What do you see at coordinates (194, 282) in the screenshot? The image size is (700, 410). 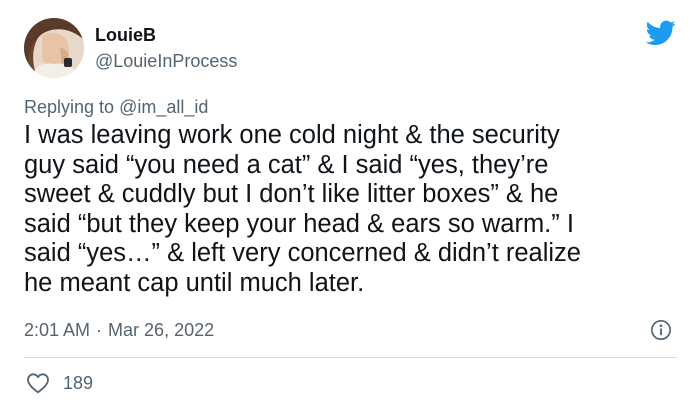 I see `tweet-text-line: he meant cap until much later.` at bounding box center [194, 282].